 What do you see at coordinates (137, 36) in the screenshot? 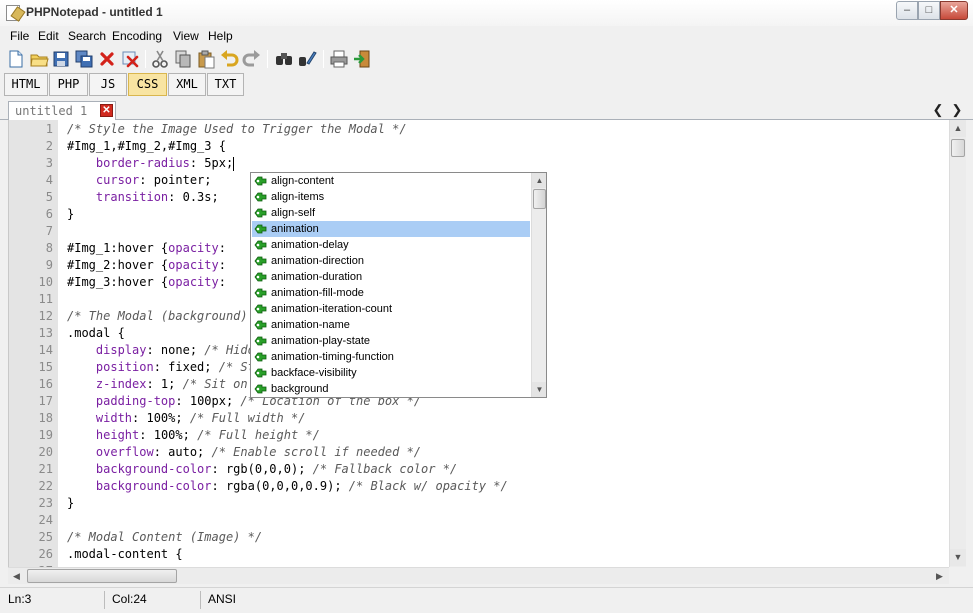
I see `menu-encoding: Encoding` at bounding box center [137, 36].